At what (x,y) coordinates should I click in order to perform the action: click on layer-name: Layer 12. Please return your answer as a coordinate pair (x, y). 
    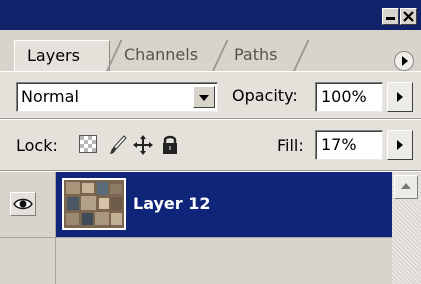
    Looking at the image, I should click on (172, 203).